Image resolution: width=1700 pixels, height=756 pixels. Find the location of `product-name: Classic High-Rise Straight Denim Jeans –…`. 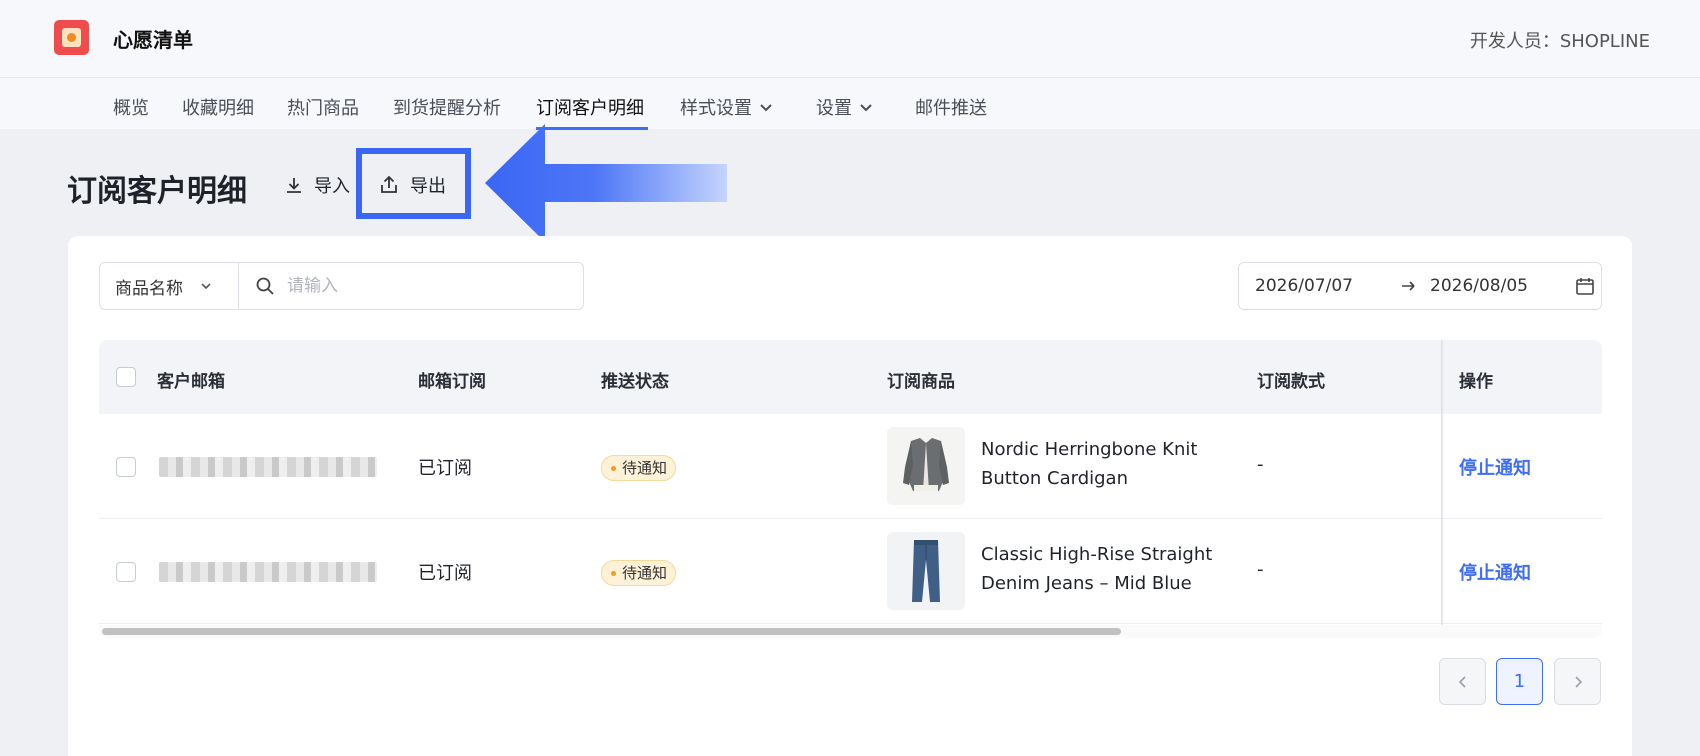

product-name: Classic High-Rise Straight Denim Jeans –… is located at coordinates (1101, 569).